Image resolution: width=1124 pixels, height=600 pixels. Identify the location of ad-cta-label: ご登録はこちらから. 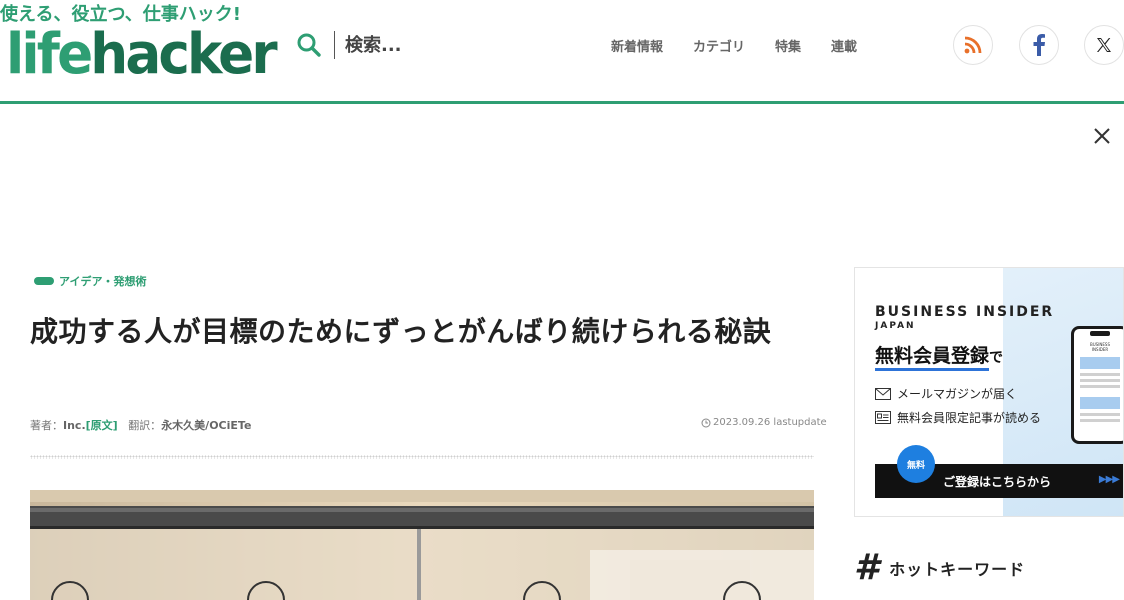
(997, 481).